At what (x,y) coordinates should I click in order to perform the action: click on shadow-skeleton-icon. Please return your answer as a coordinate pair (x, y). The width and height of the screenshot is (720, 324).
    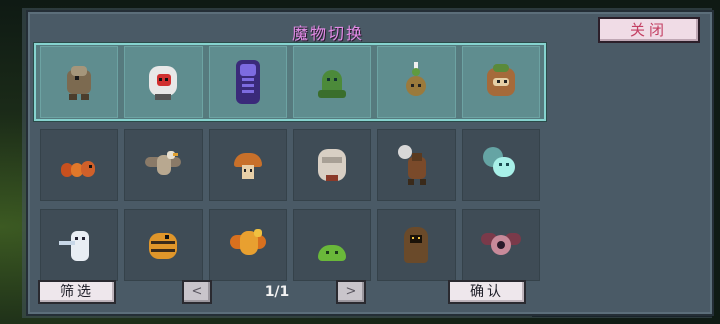
    Looking at the image, I should click on (248, 82).